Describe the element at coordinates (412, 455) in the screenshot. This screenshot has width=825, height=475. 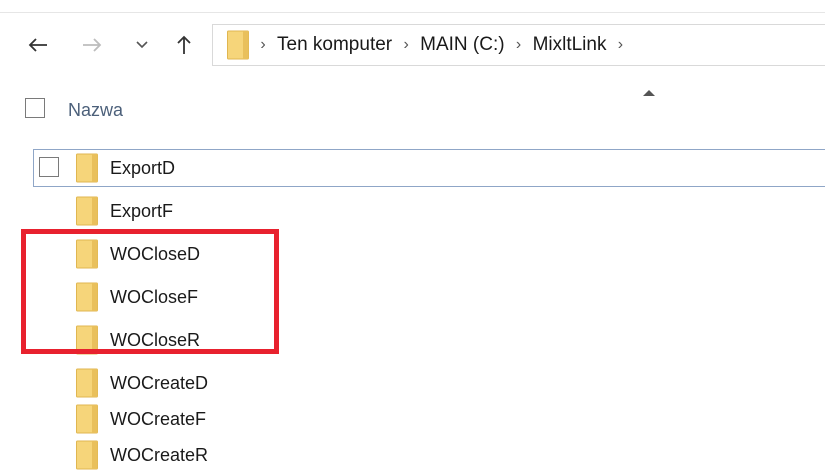
I see `list-item-wocreater: WOCreateR` at that location.